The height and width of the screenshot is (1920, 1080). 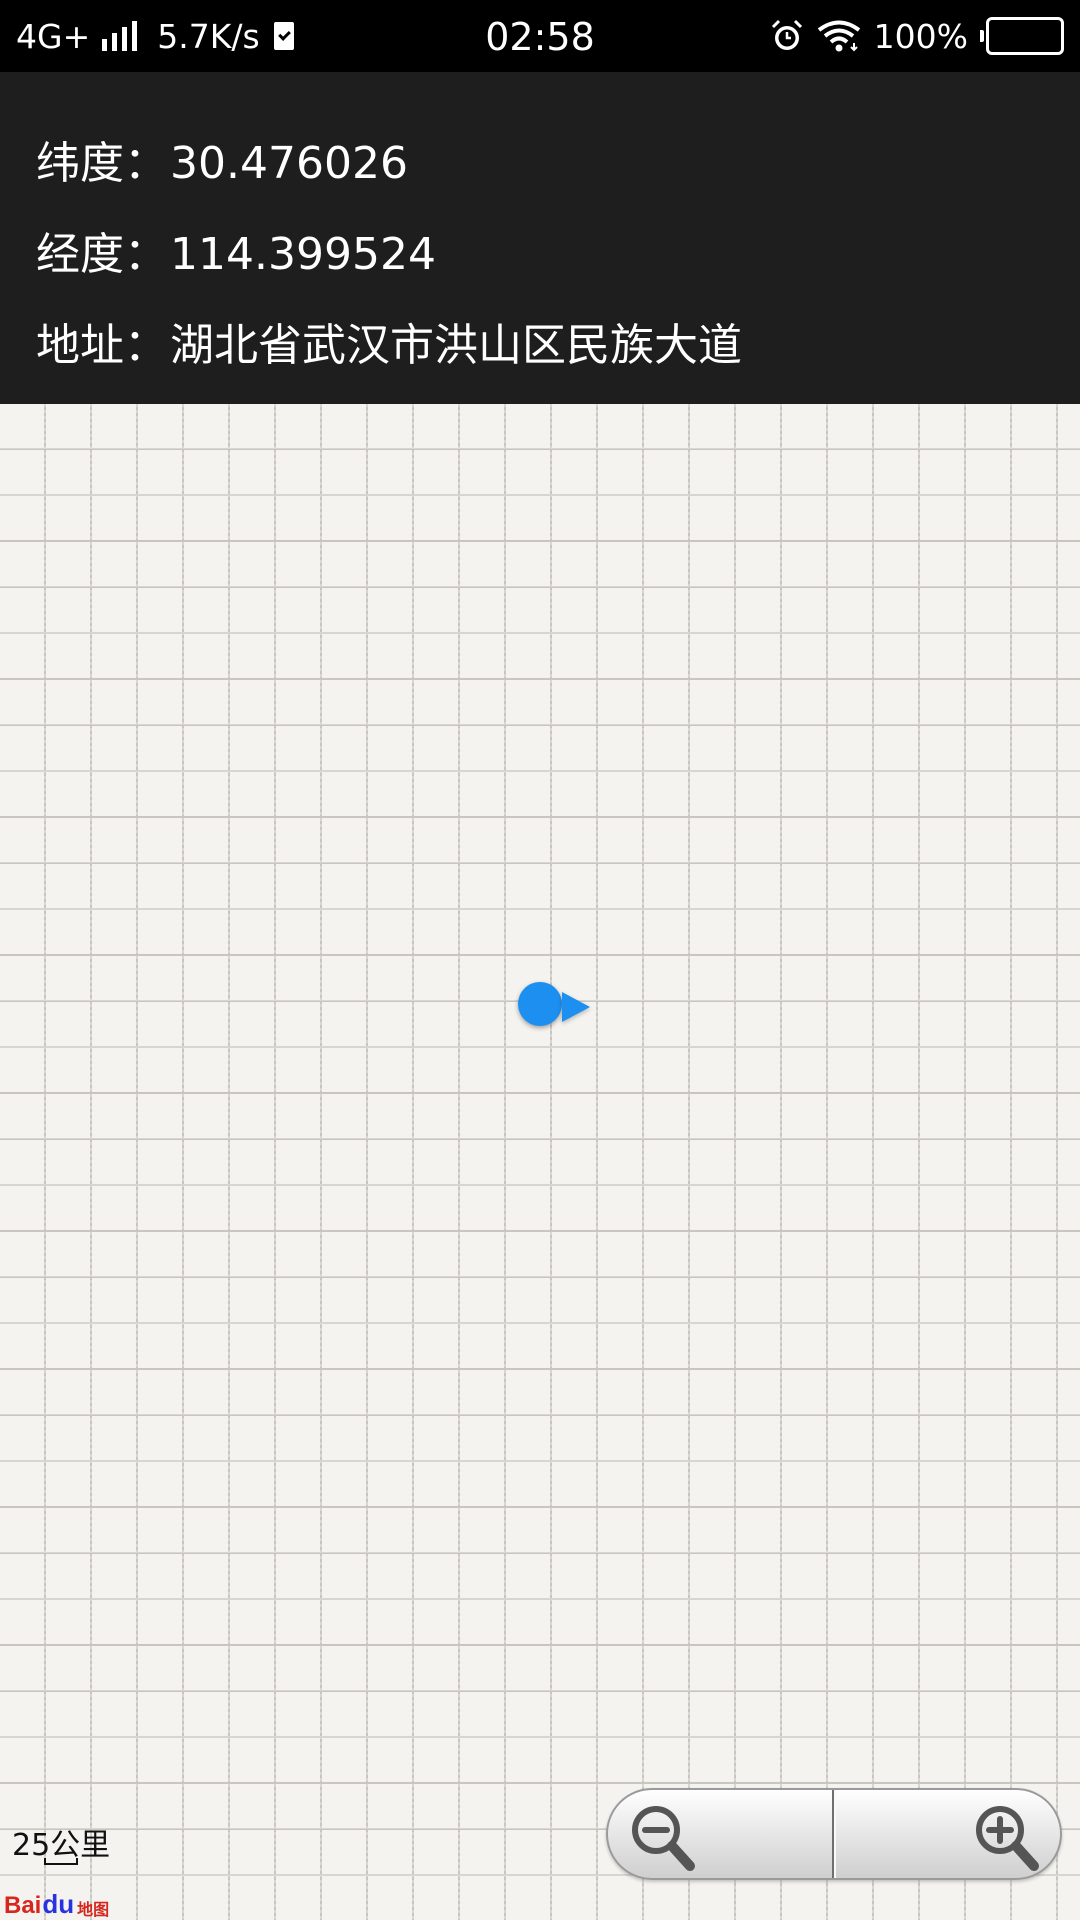 I want to click on logo-paw: du, so click(x=58, y=1904).